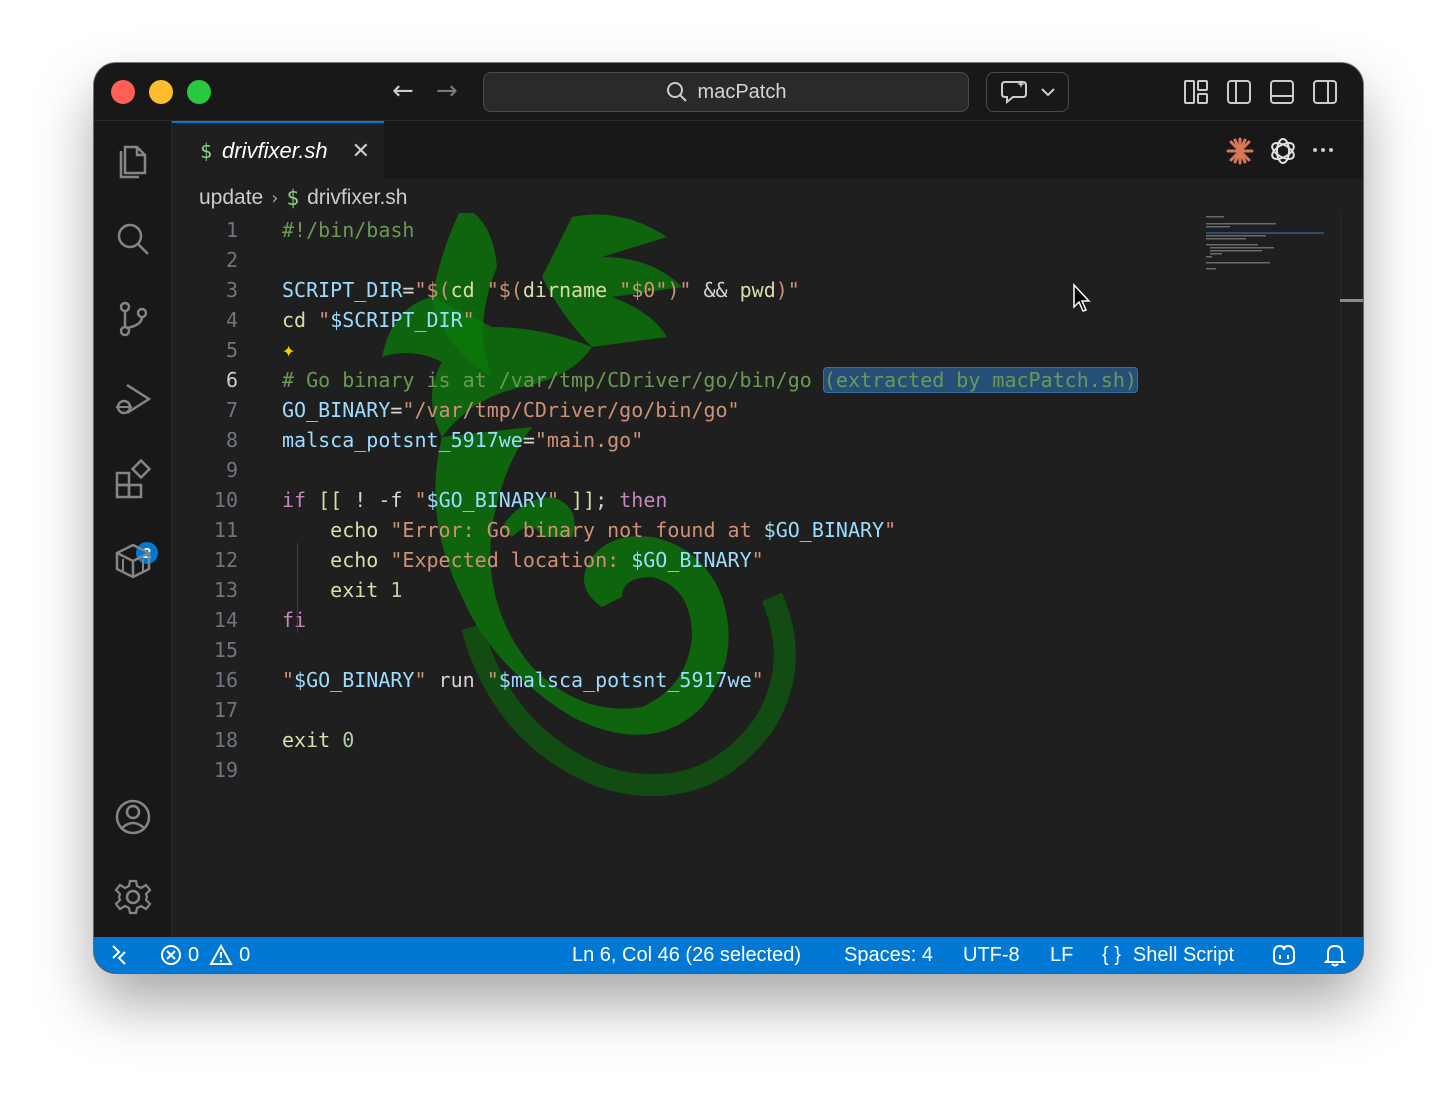 The height and width of the screenshot is (1096, 1456). I want to click on chevron-right-icon: ›, so click(275, 198).